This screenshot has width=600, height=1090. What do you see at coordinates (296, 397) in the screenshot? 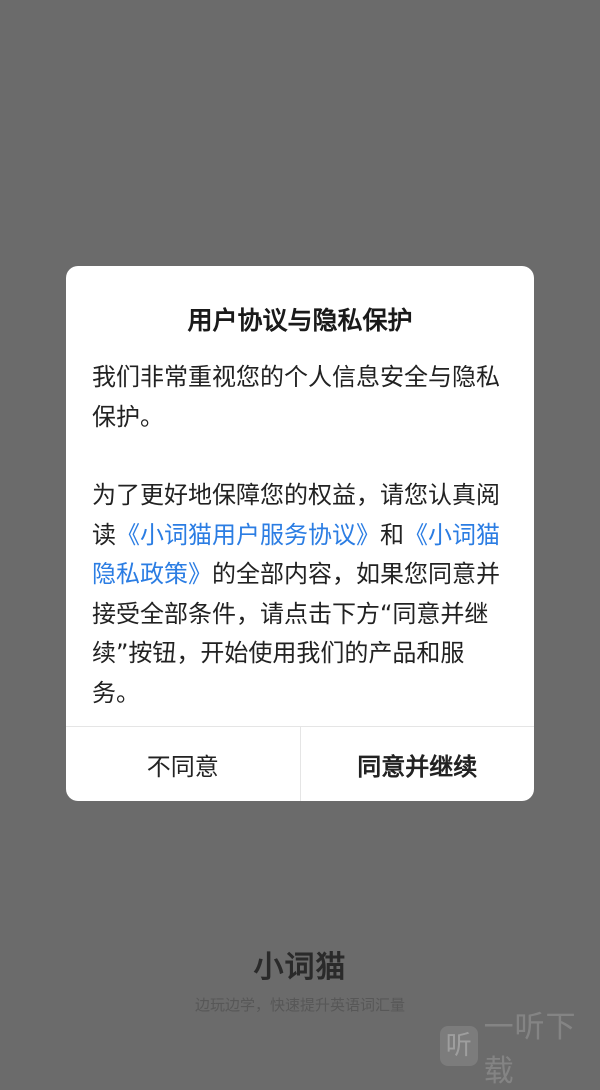
I see `dialog-intro-text: 我们非常重视您的个人信息安全与隐私保护。` at bounding box center [296, 397].